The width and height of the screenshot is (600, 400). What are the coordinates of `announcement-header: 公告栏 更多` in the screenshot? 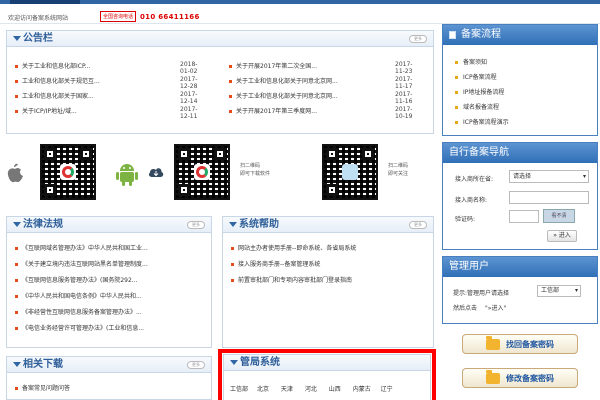 It's located at (220, 39).